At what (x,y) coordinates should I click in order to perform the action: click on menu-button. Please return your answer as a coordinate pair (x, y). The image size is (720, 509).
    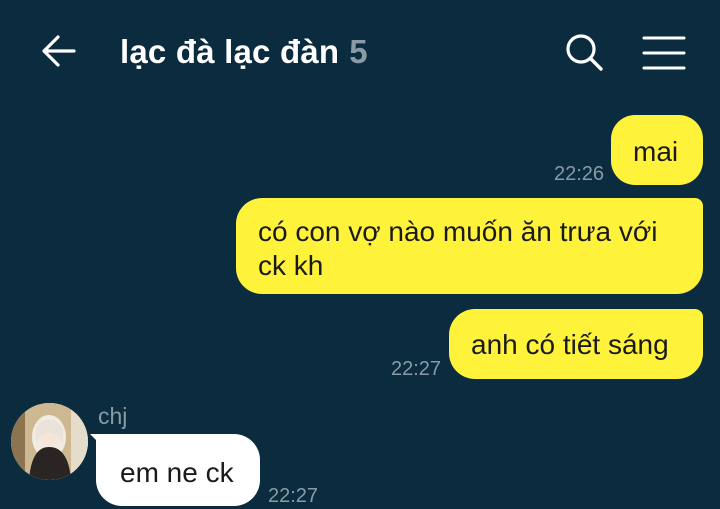
    Looking at the image, I should click on (664, 53).